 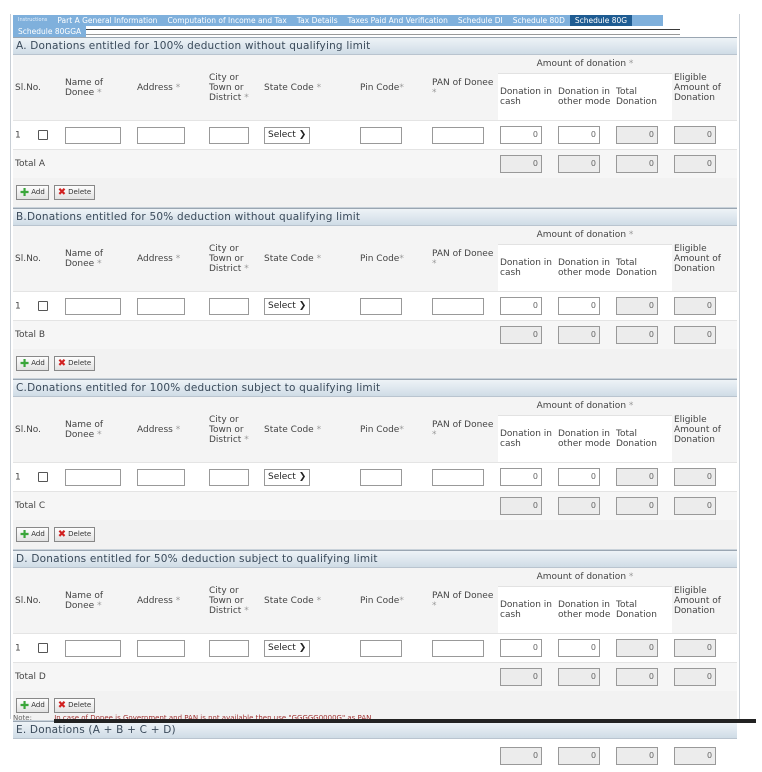 I want to click on col-donation-in-cash: Donation in cash, so click(x=527, y=610).